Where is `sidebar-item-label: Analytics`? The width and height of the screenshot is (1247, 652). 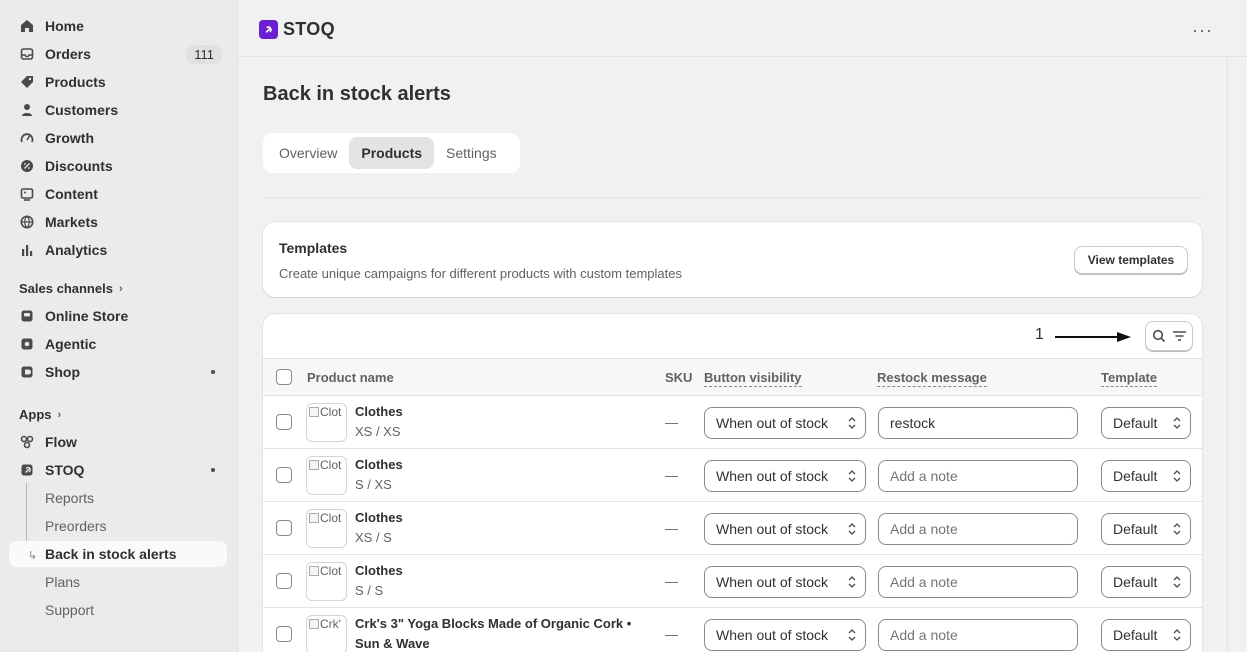
sidebar-item-label: Analytics is located at coordinates (76, 250).